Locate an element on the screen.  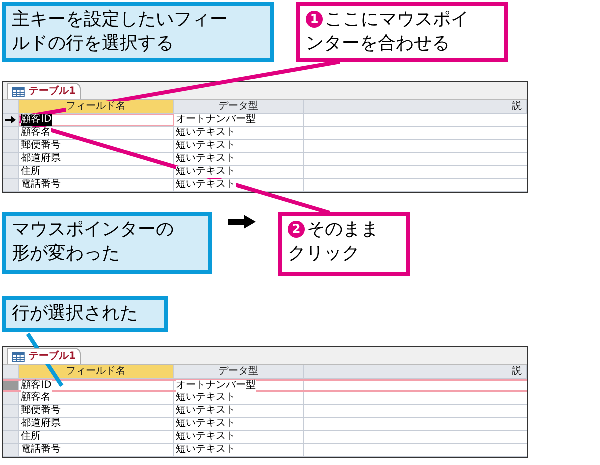
callout-text: 2 そのままクリック is located at coordinates (334, 242).